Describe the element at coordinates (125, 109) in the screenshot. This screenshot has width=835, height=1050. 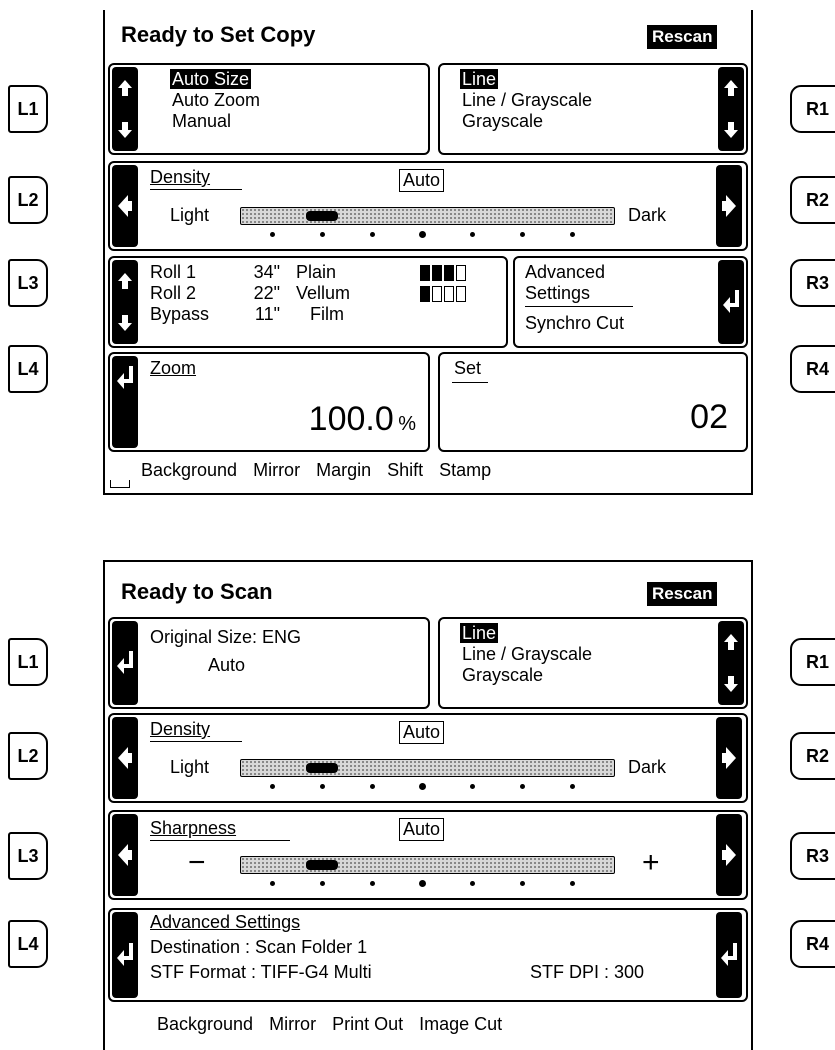
I see `copy-size-scroll-bar` at that location.